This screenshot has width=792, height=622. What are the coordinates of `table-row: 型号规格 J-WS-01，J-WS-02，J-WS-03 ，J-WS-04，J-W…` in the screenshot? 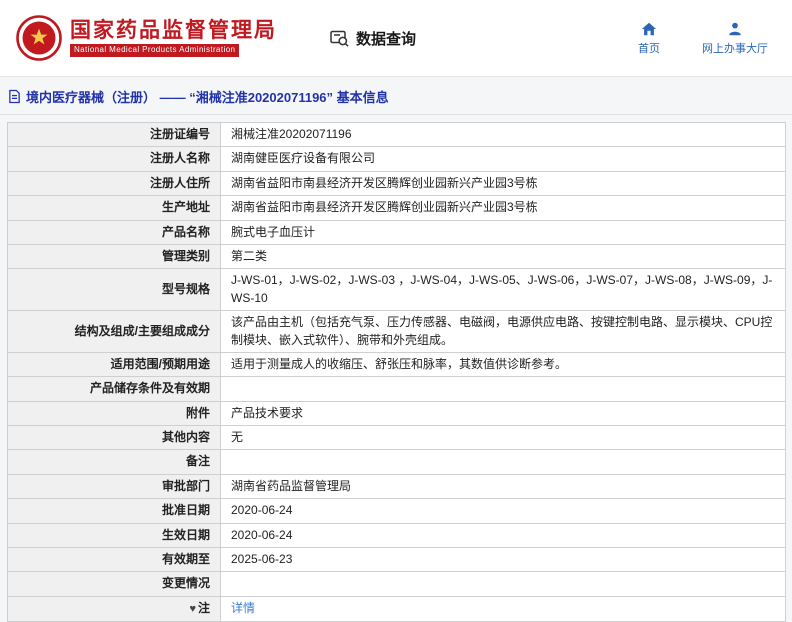 It's located at (396, 290).